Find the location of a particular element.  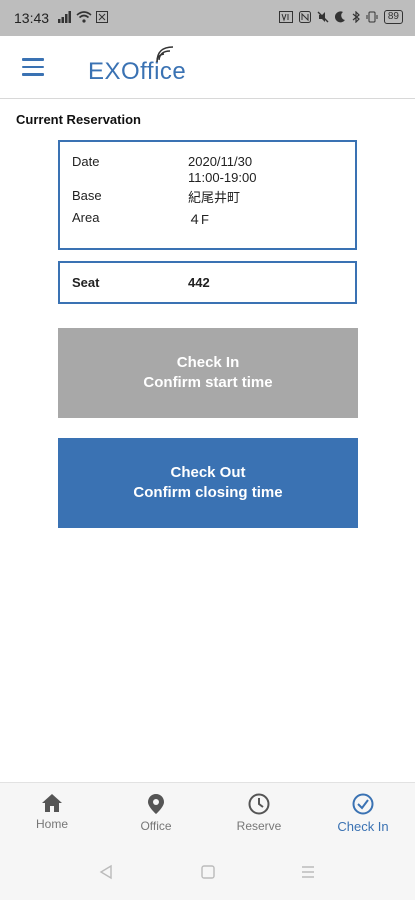

nav-office: Office is located at coordinates (156, 813).